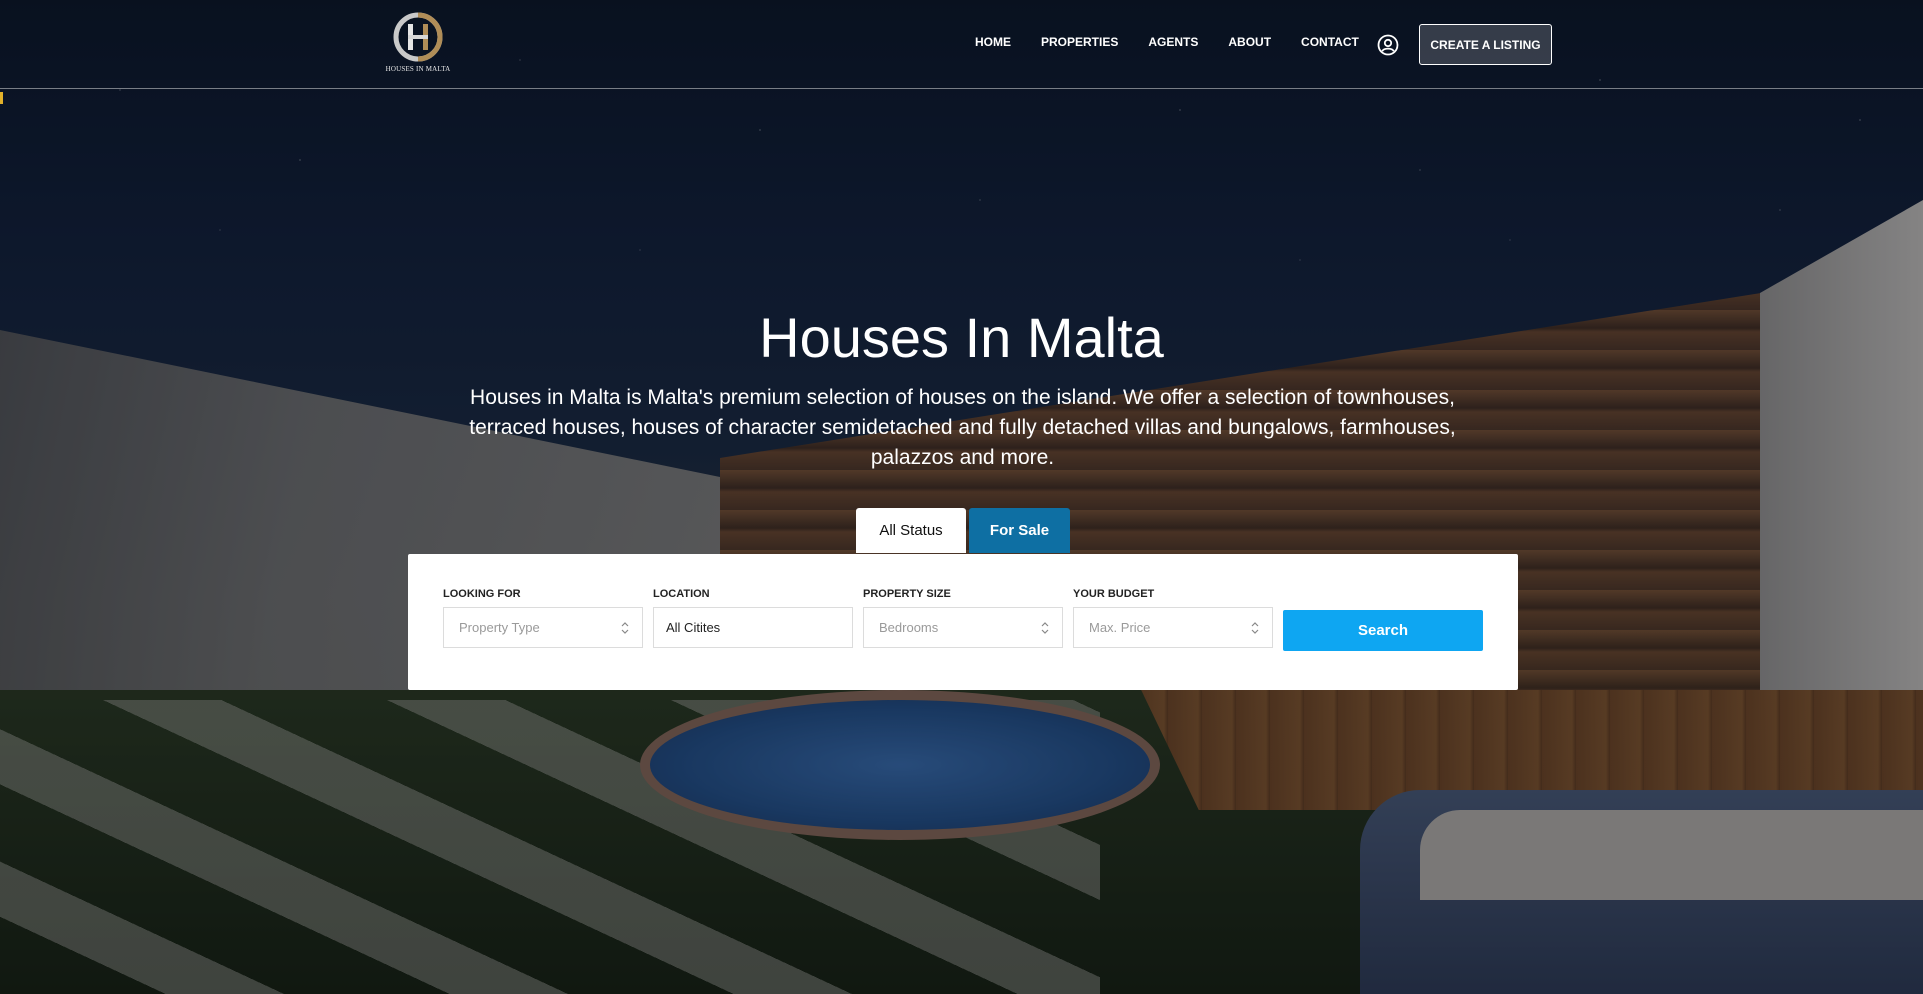 The height and width of the screenshot is (994, 1923). I want to click on site-logo: HOUSES IN MALTA, so click(418, 43).